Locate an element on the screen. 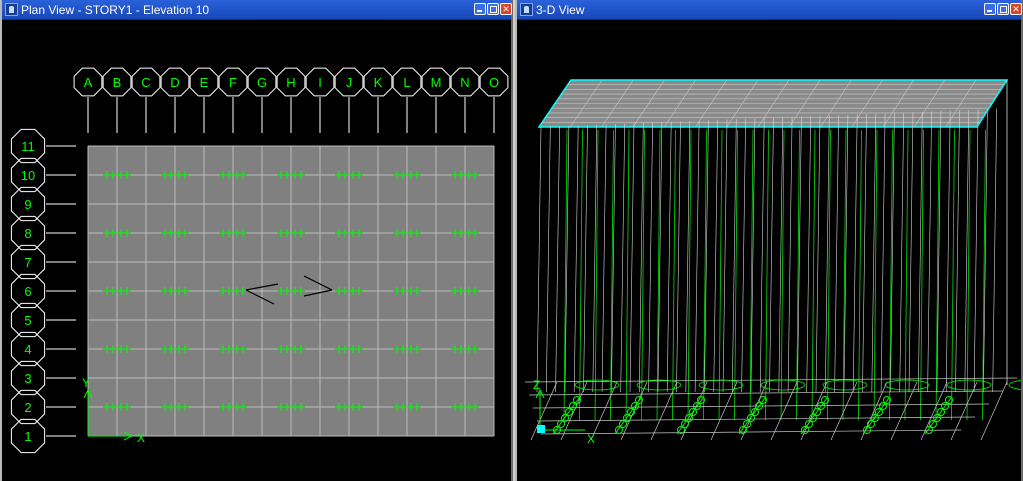 Image resolution: width=1023 pixels, height=481 pixels. plan-axis-x-label: X is located at coordinates (141, 438).